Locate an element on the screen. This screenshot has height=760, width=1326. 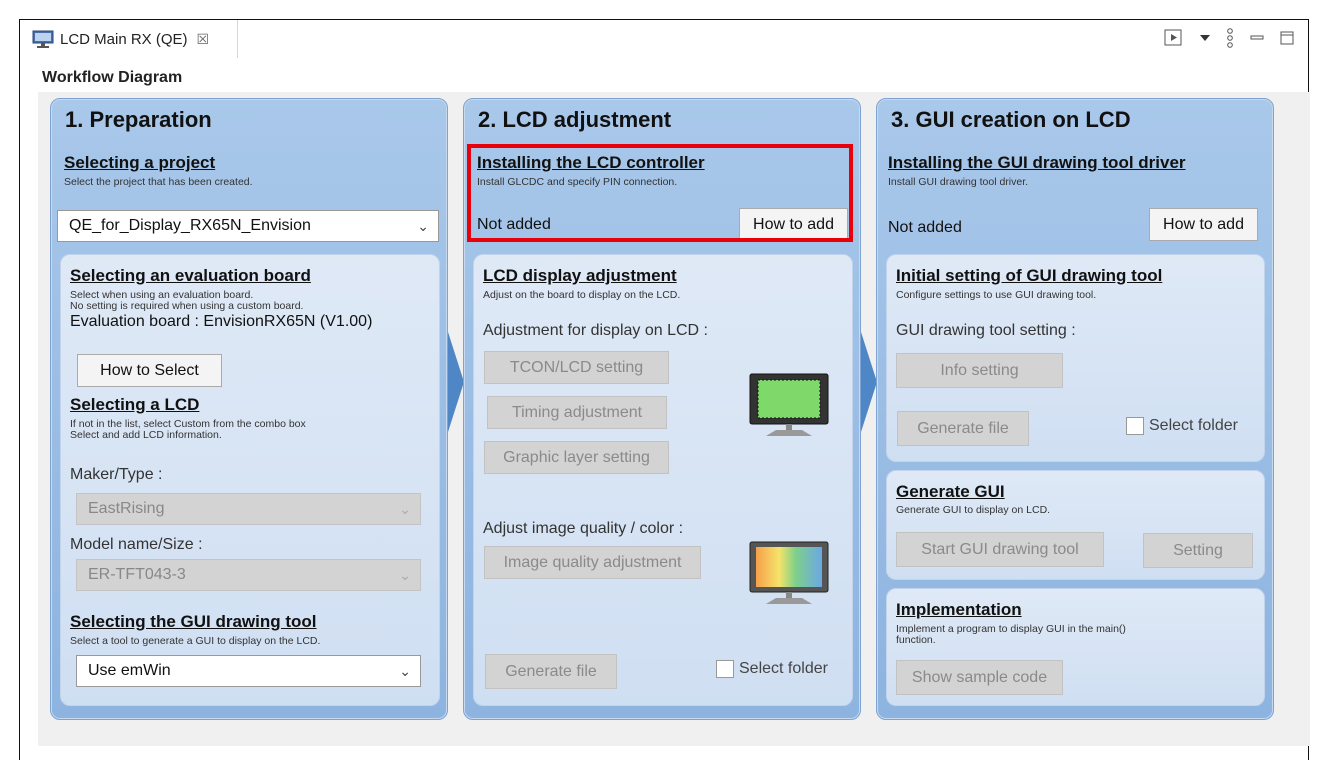
lcd-adjustment-title: 2. LCD adjustment is located at coordinates (575, 119).